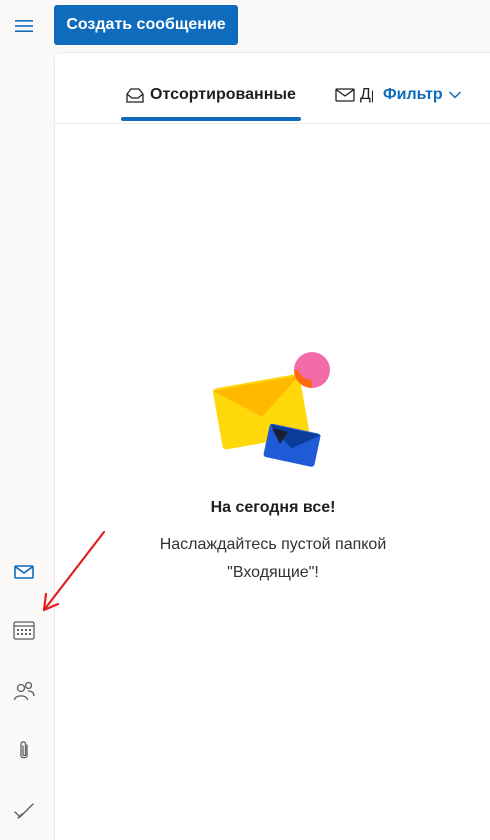  What do you see at coordinates (146, 25) in the screenshot?
I see `compose-button: Создать сообщение` at bounding box center [146, 25].